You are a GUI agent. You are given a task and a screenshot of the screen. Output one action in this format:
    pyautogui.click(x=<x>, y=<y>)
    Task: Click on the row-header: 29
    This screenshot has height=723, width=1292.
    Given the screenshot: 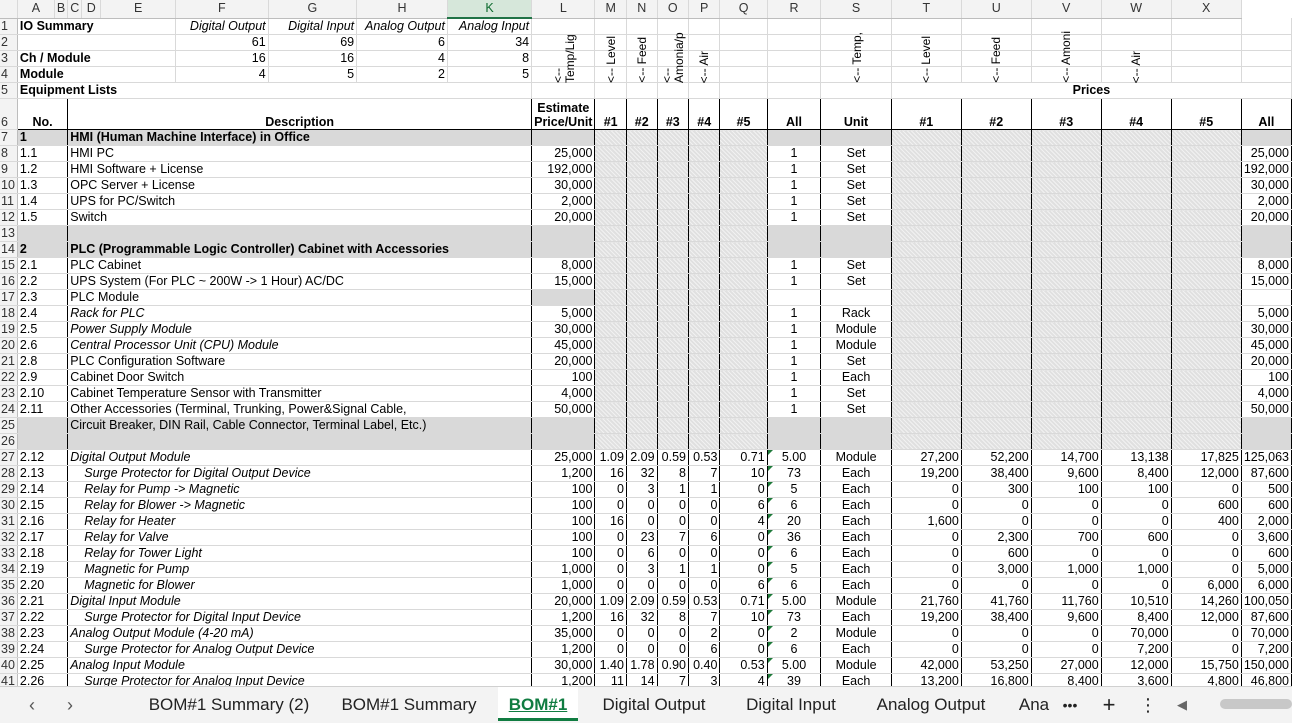 What is the action you would take?
    pyautogui.click(x=9, y=489)
    